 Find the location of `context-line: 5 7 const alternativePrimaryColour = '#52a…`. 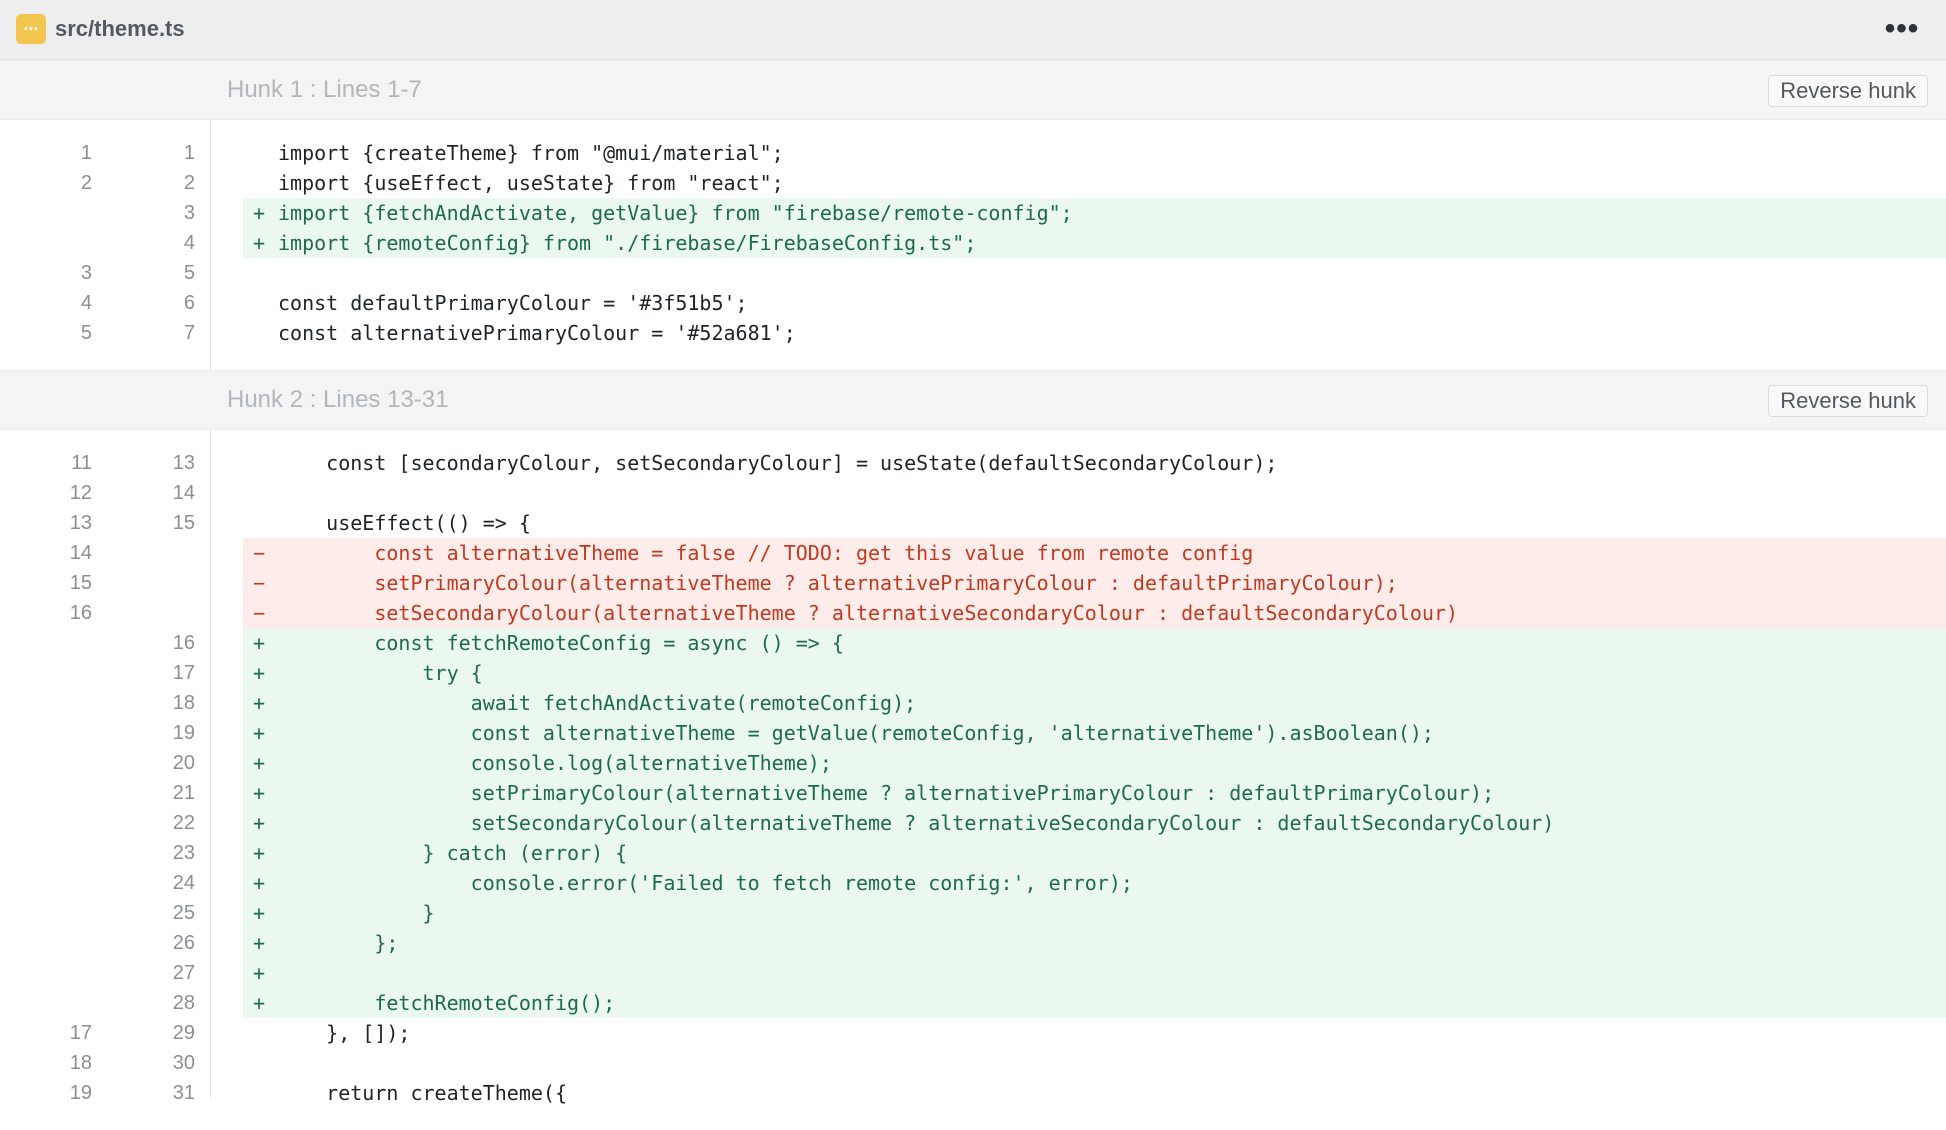

context-line: 5 7 const alternativePrimaryColour = '#52a… is located at coordinates (973, 333).